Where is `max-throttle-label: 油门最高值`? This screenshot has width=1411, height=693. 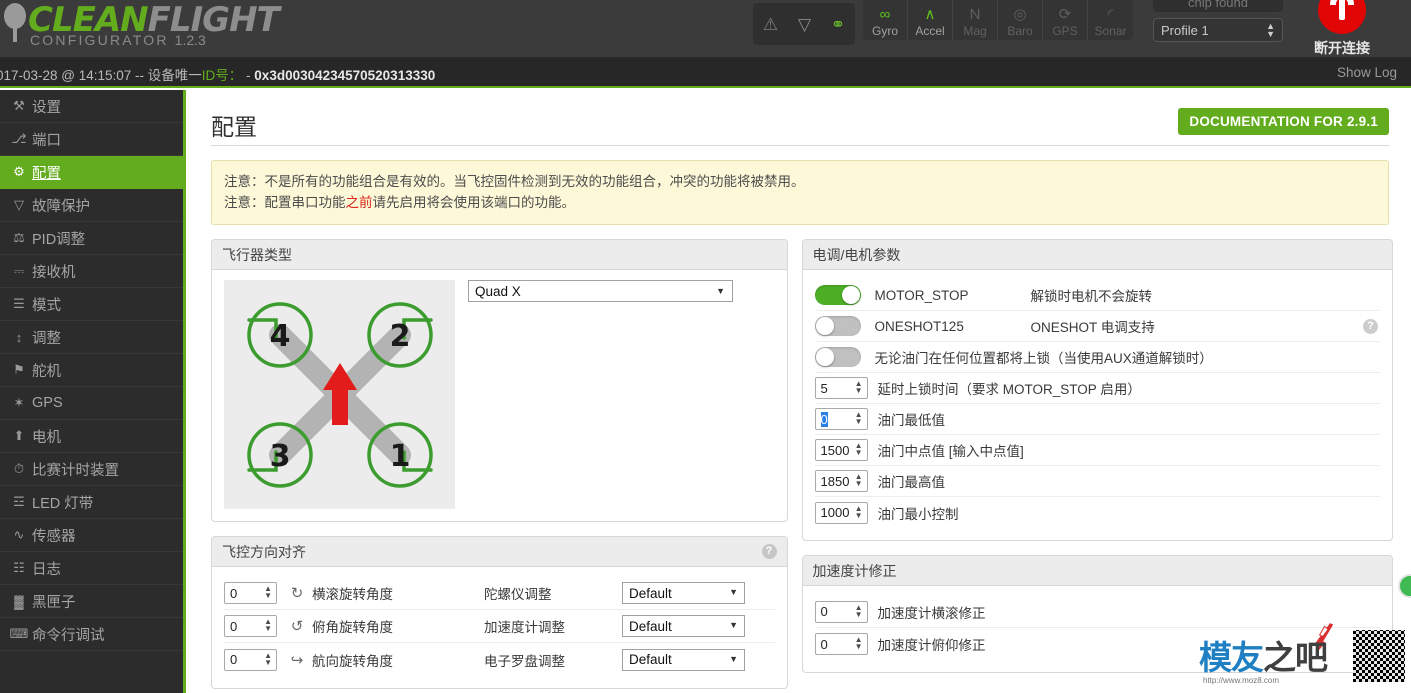 max-throttle-label: 油门最高值 is located at coordinates (911, 482).